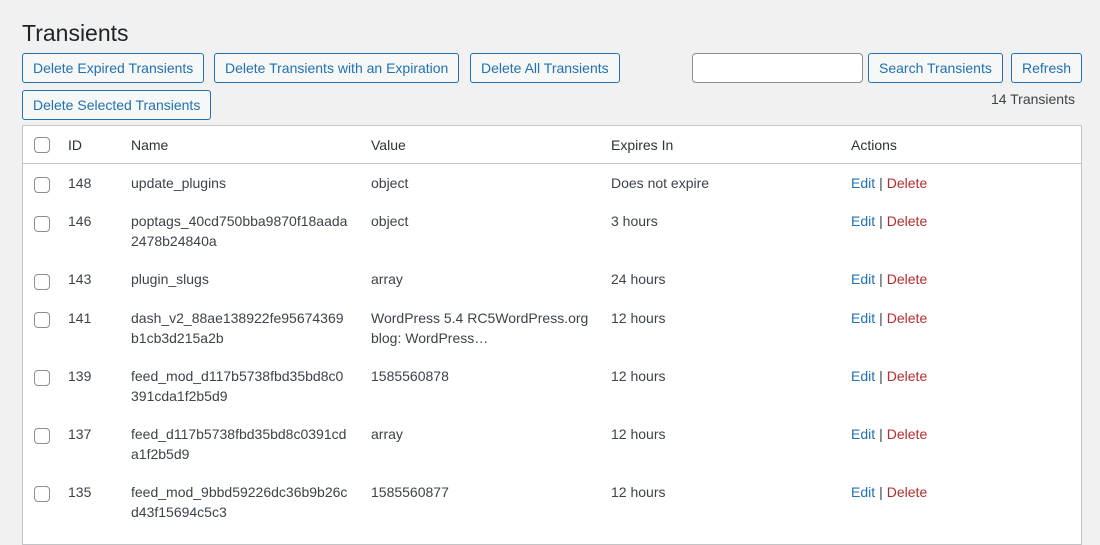 The height and width of the screenshot is (545, 1100). I want to click on cell-id: 148, so click(80, 183).